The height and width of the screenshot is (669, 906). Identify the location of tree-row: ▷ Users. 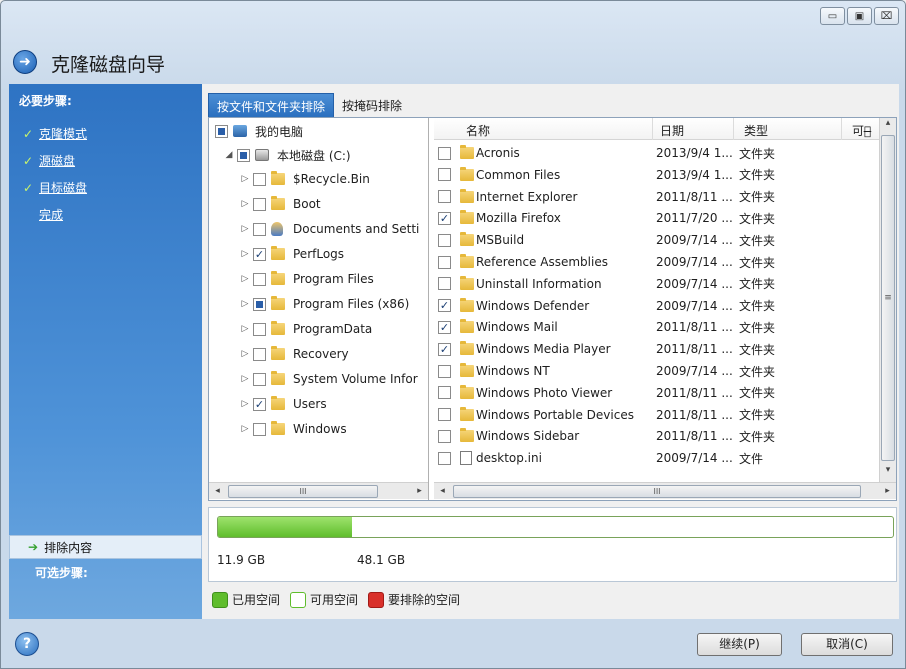
(283, 404).